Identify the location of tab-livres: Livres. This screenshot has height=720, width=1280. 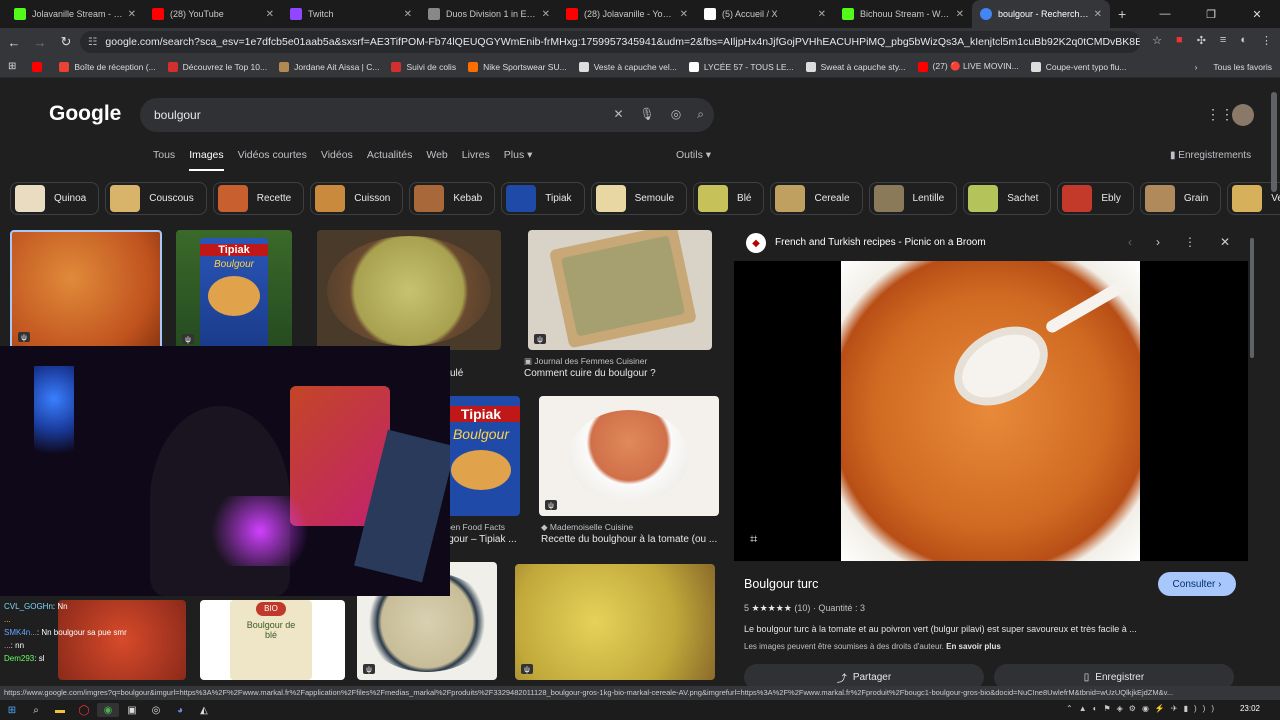
(476, 160).